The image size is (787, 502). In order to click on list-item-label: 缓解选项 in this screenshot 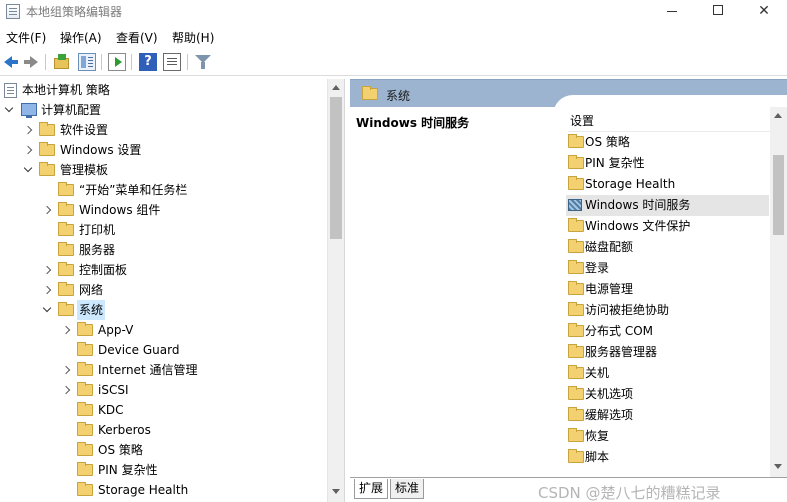, I will do `click(609, 415)`.